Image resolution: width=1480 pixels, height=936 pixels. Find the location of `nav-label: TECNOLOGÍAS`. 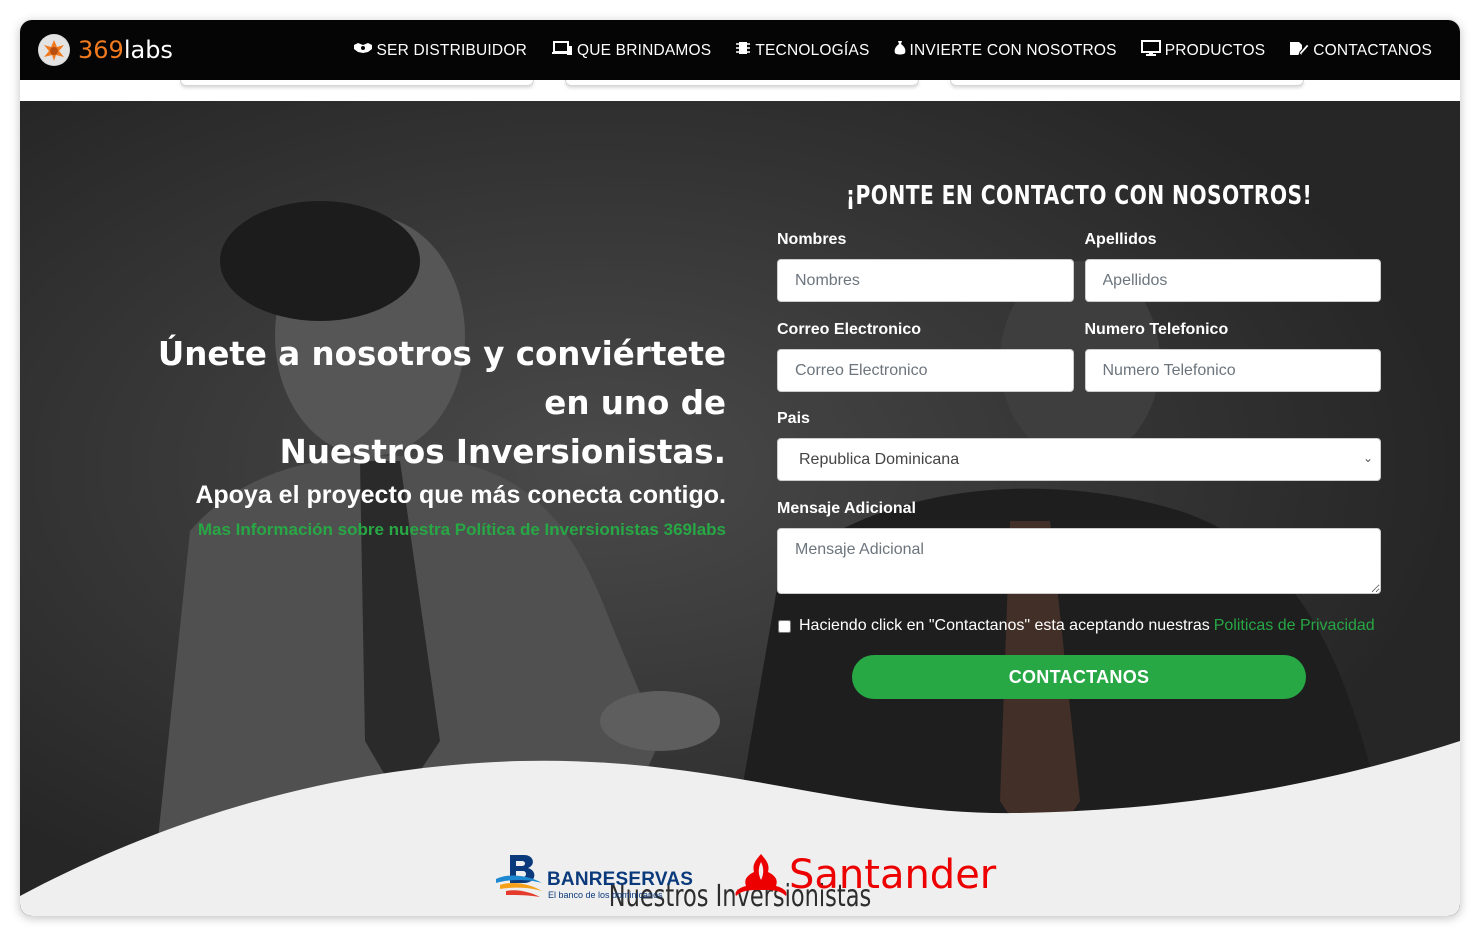

nav-label: TECNOLOGÍAS is located at coordinates (812, 50).